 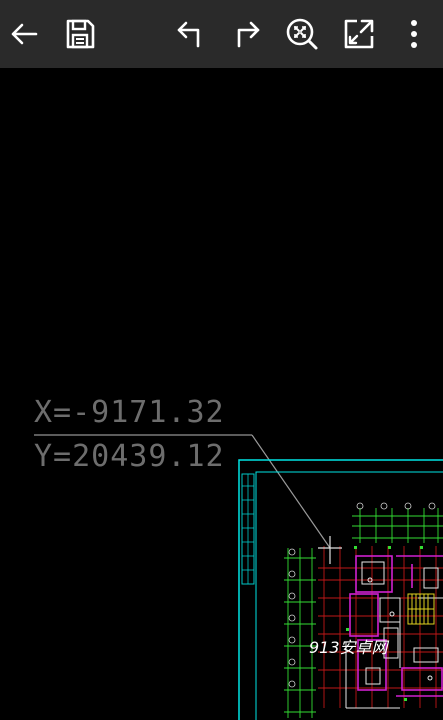 What do you see at coordinates (348, 647) in the screenshot?
I see `watermark-text: 913安卓网` at bounding box center [348, 647].